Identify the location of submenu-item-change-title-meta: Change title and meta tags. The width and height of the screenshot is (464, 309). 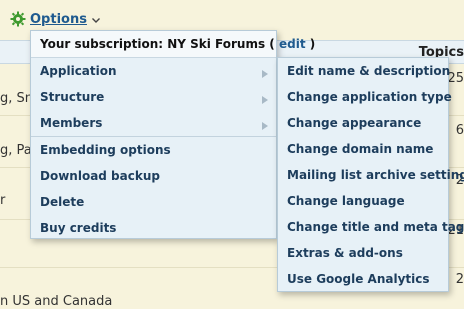
(371, 227).